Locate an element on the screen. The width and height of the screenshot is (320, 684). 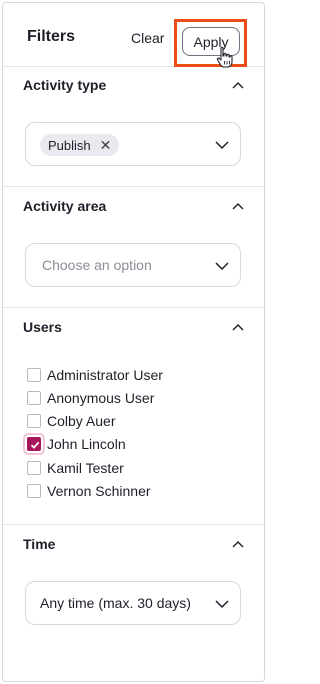
select-placeholder: Choose an option is located at coordinates (97, 265).